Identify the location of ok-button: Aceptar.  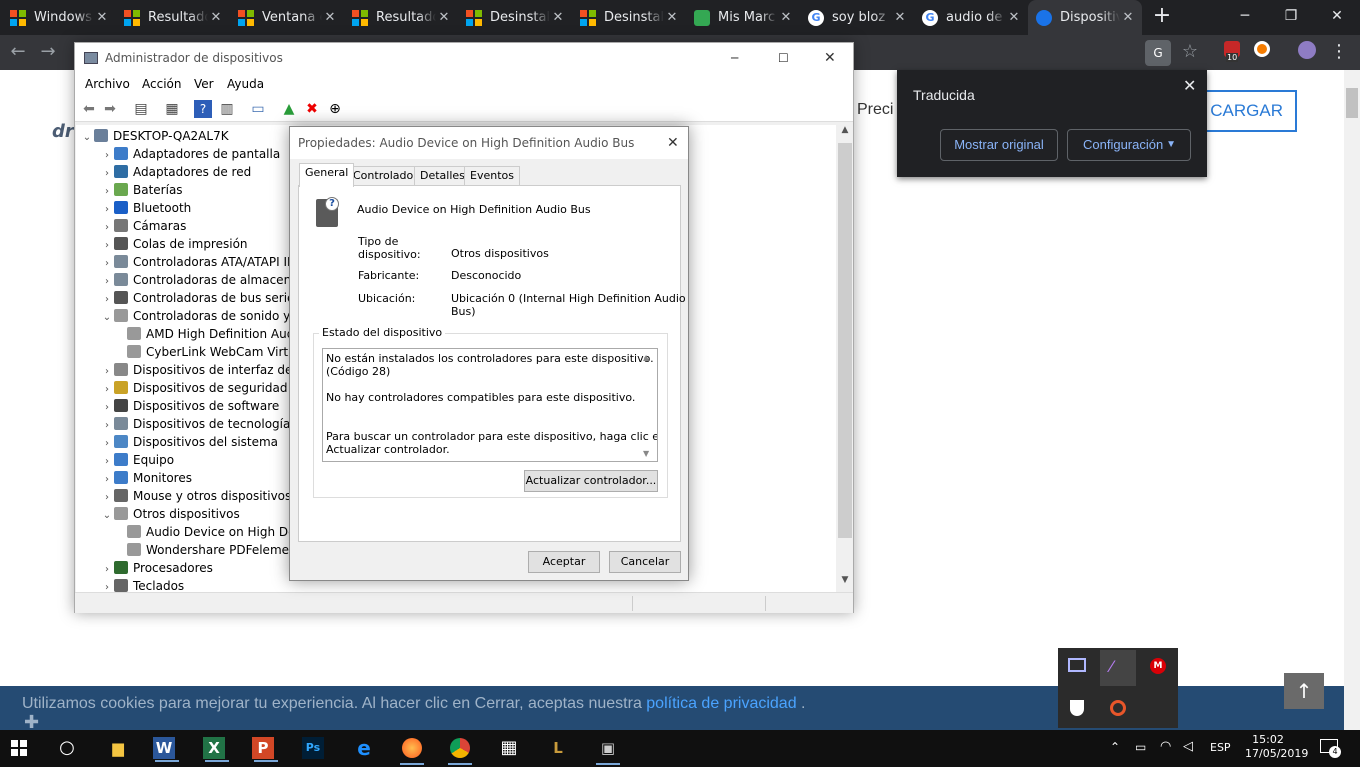
(564, 562).